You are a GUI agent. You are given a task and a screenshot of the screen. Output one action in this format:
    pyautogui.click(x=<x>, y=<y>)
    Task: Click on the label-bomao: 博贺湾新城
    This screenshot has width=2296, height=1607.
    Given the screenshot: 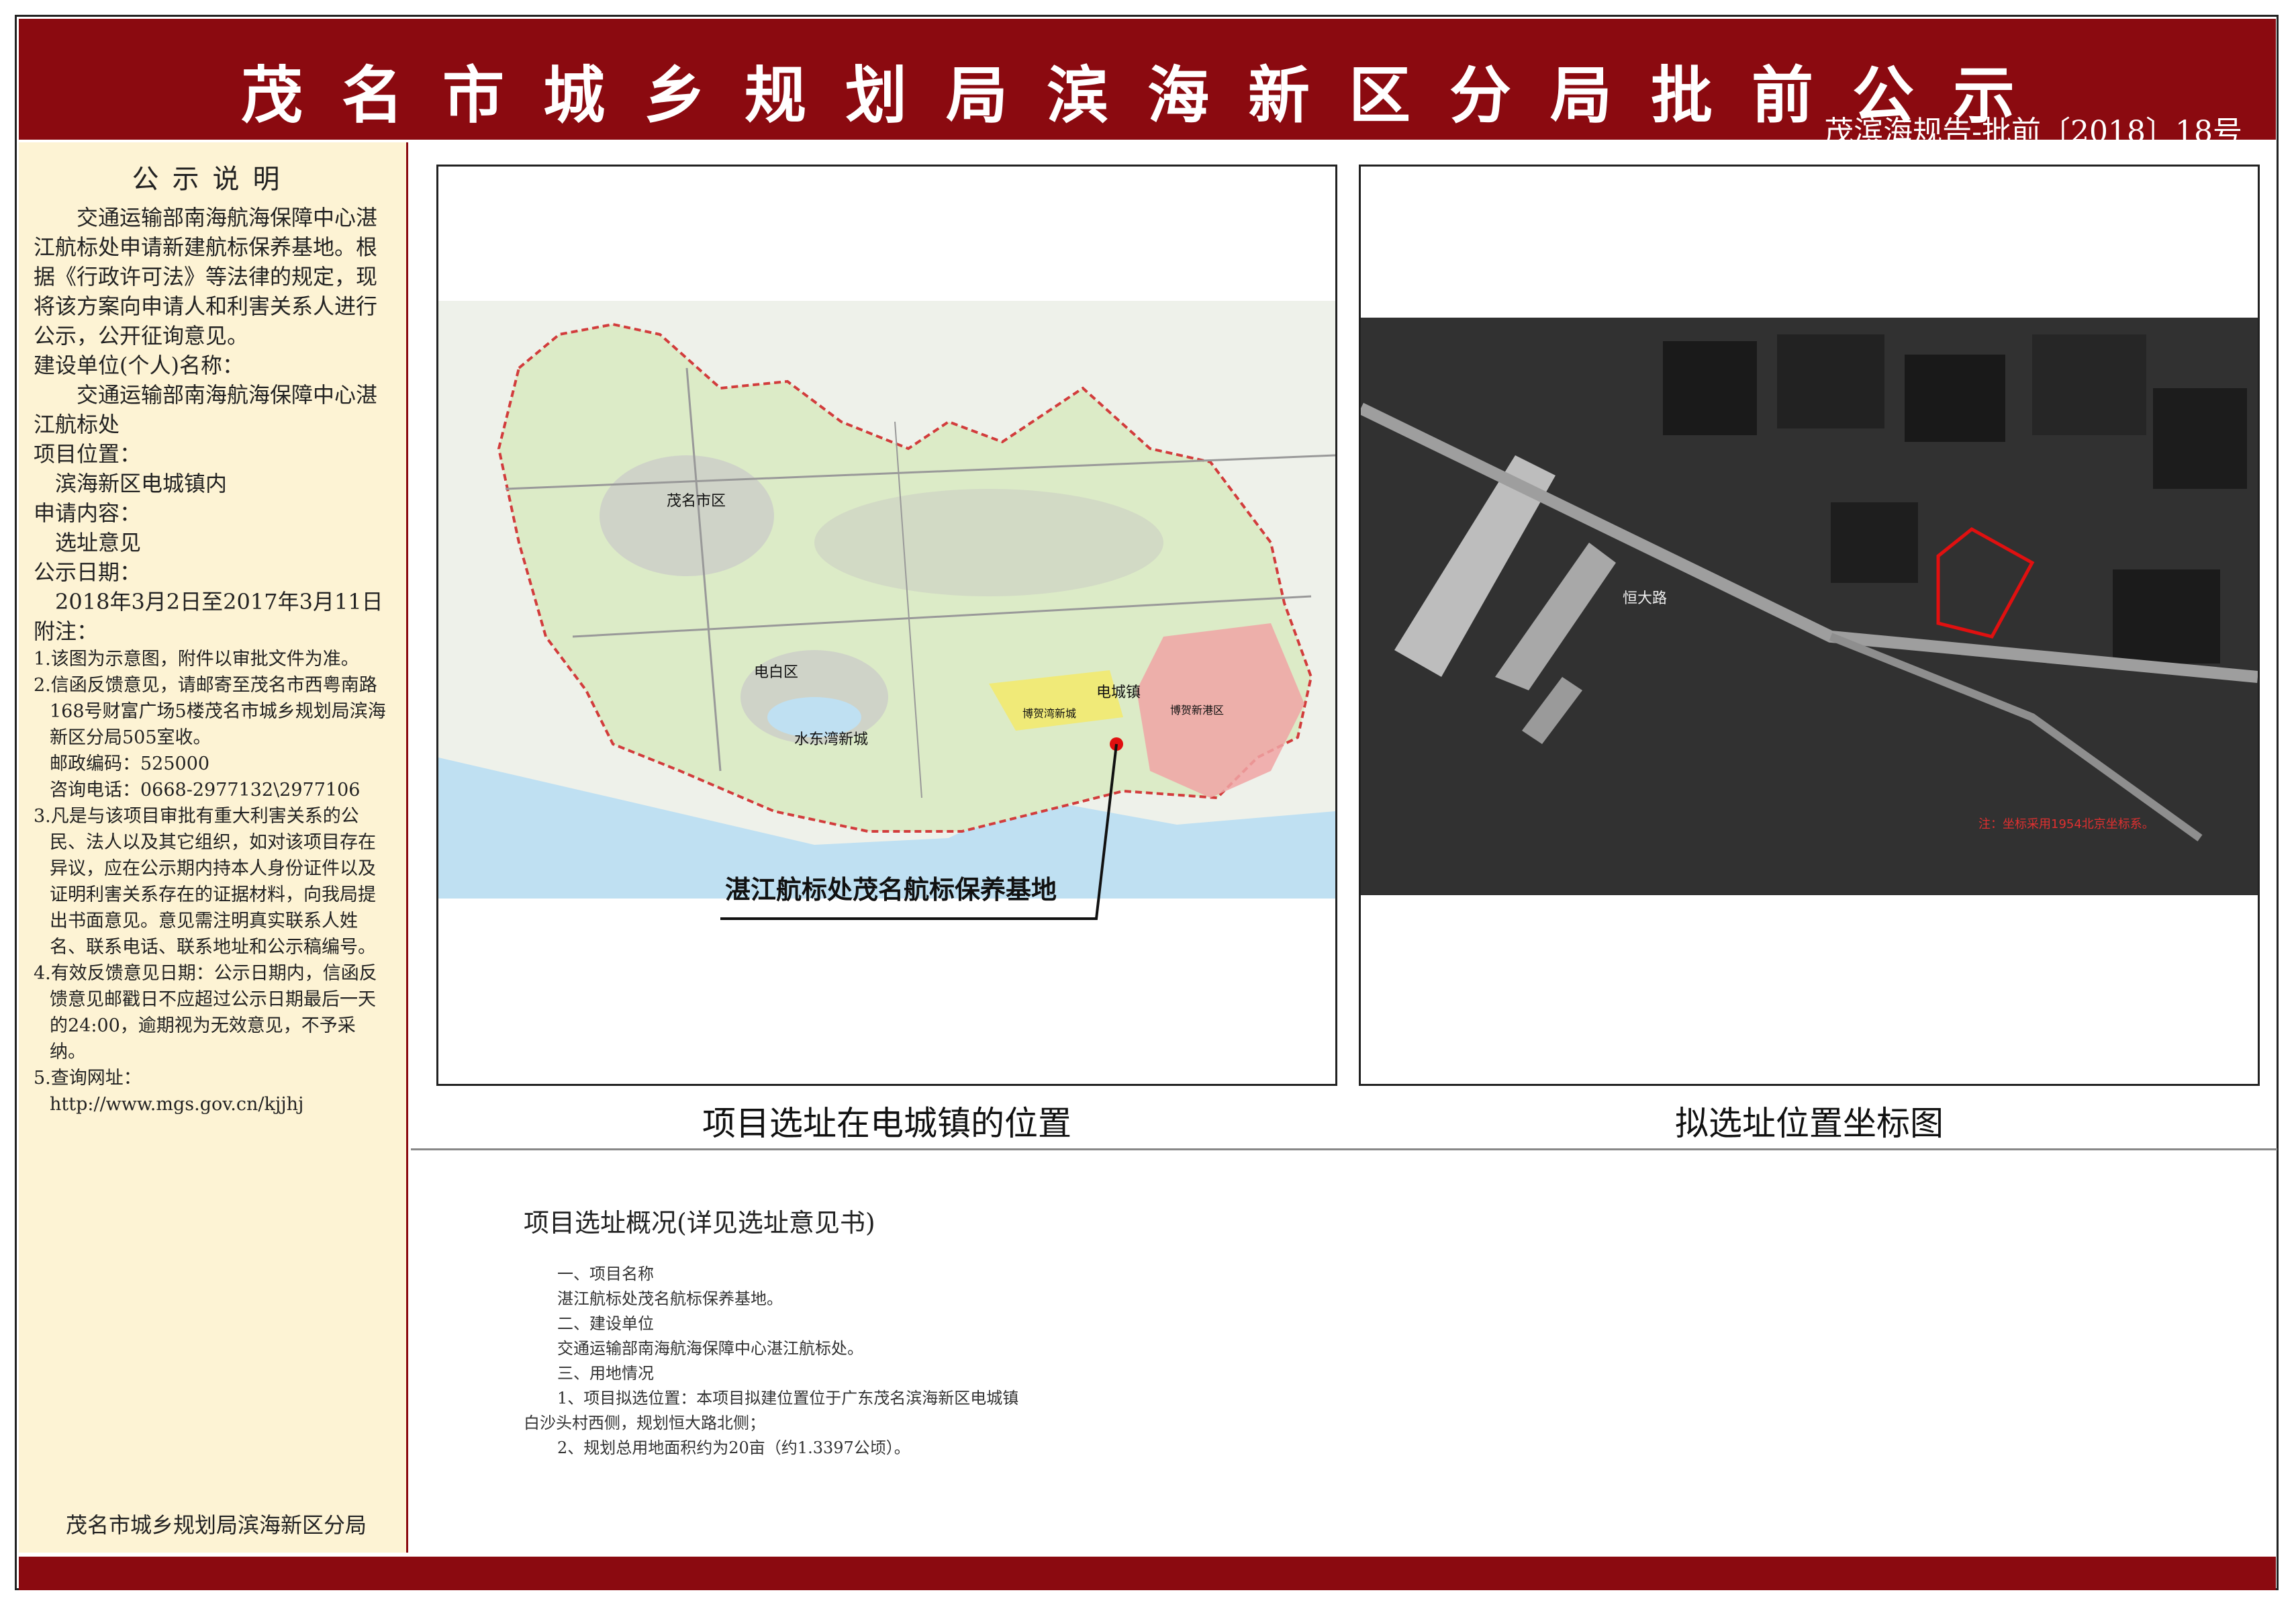 What is the action you would take?
    pyautogui.click(x=1049, y=713)
    